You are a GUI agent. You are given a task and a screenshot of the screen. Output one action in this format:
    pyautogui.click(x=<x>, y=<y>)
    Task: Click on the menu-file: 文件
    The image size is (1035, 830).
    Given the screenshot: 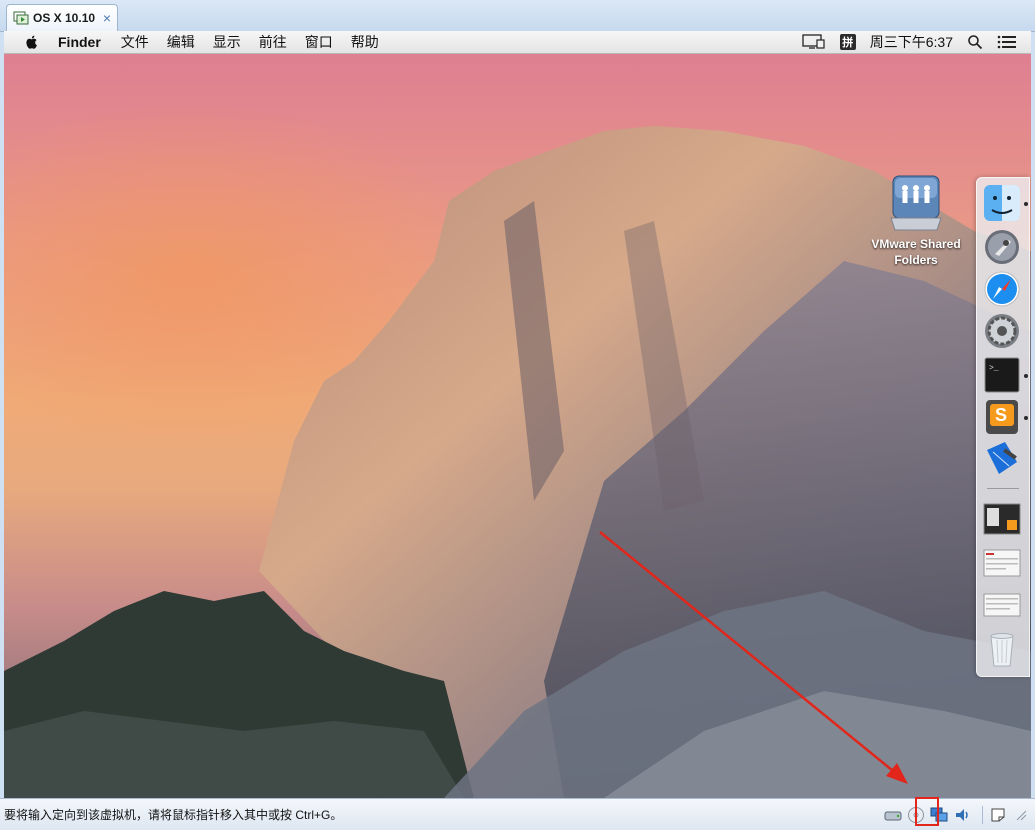 What is the action you would take?
    pyautogui.click(x=135, y=42)
    